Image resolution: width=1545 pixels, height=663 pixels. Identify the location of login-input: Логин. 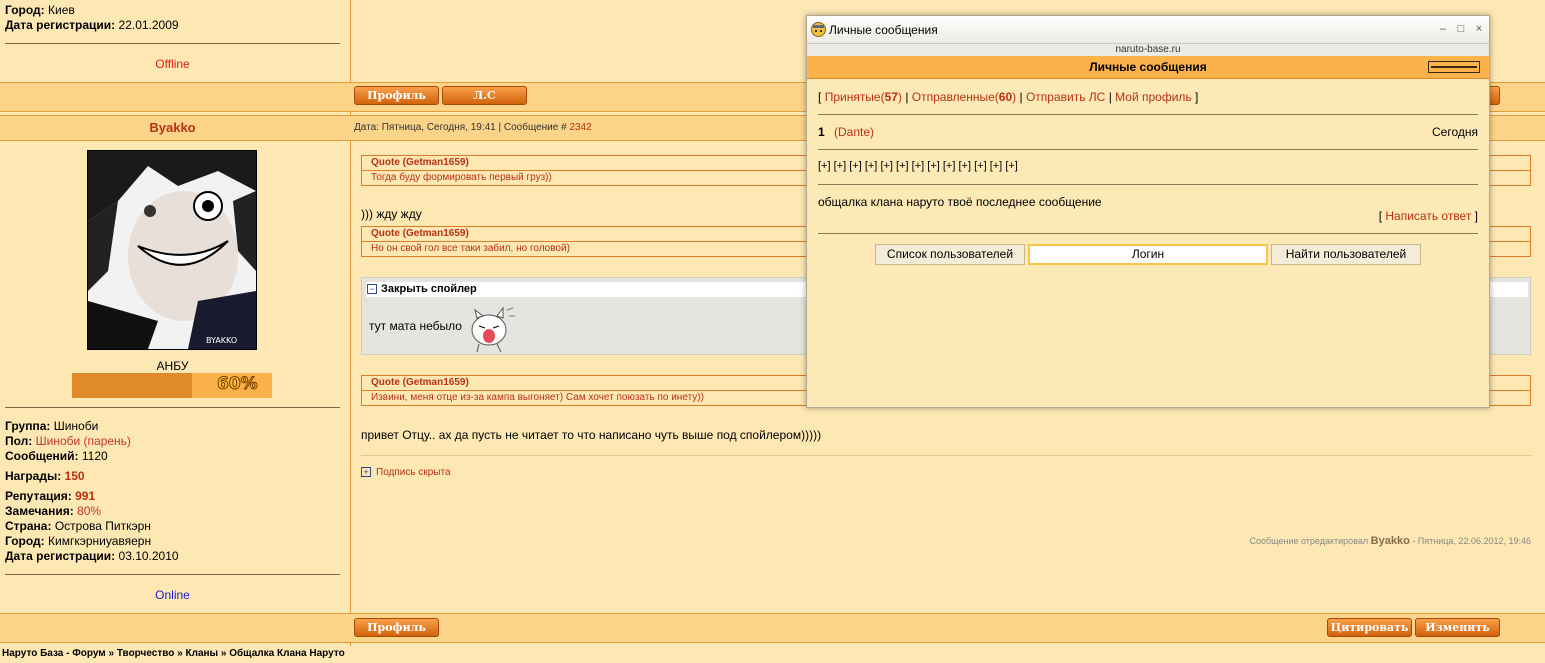
(1148, 254).